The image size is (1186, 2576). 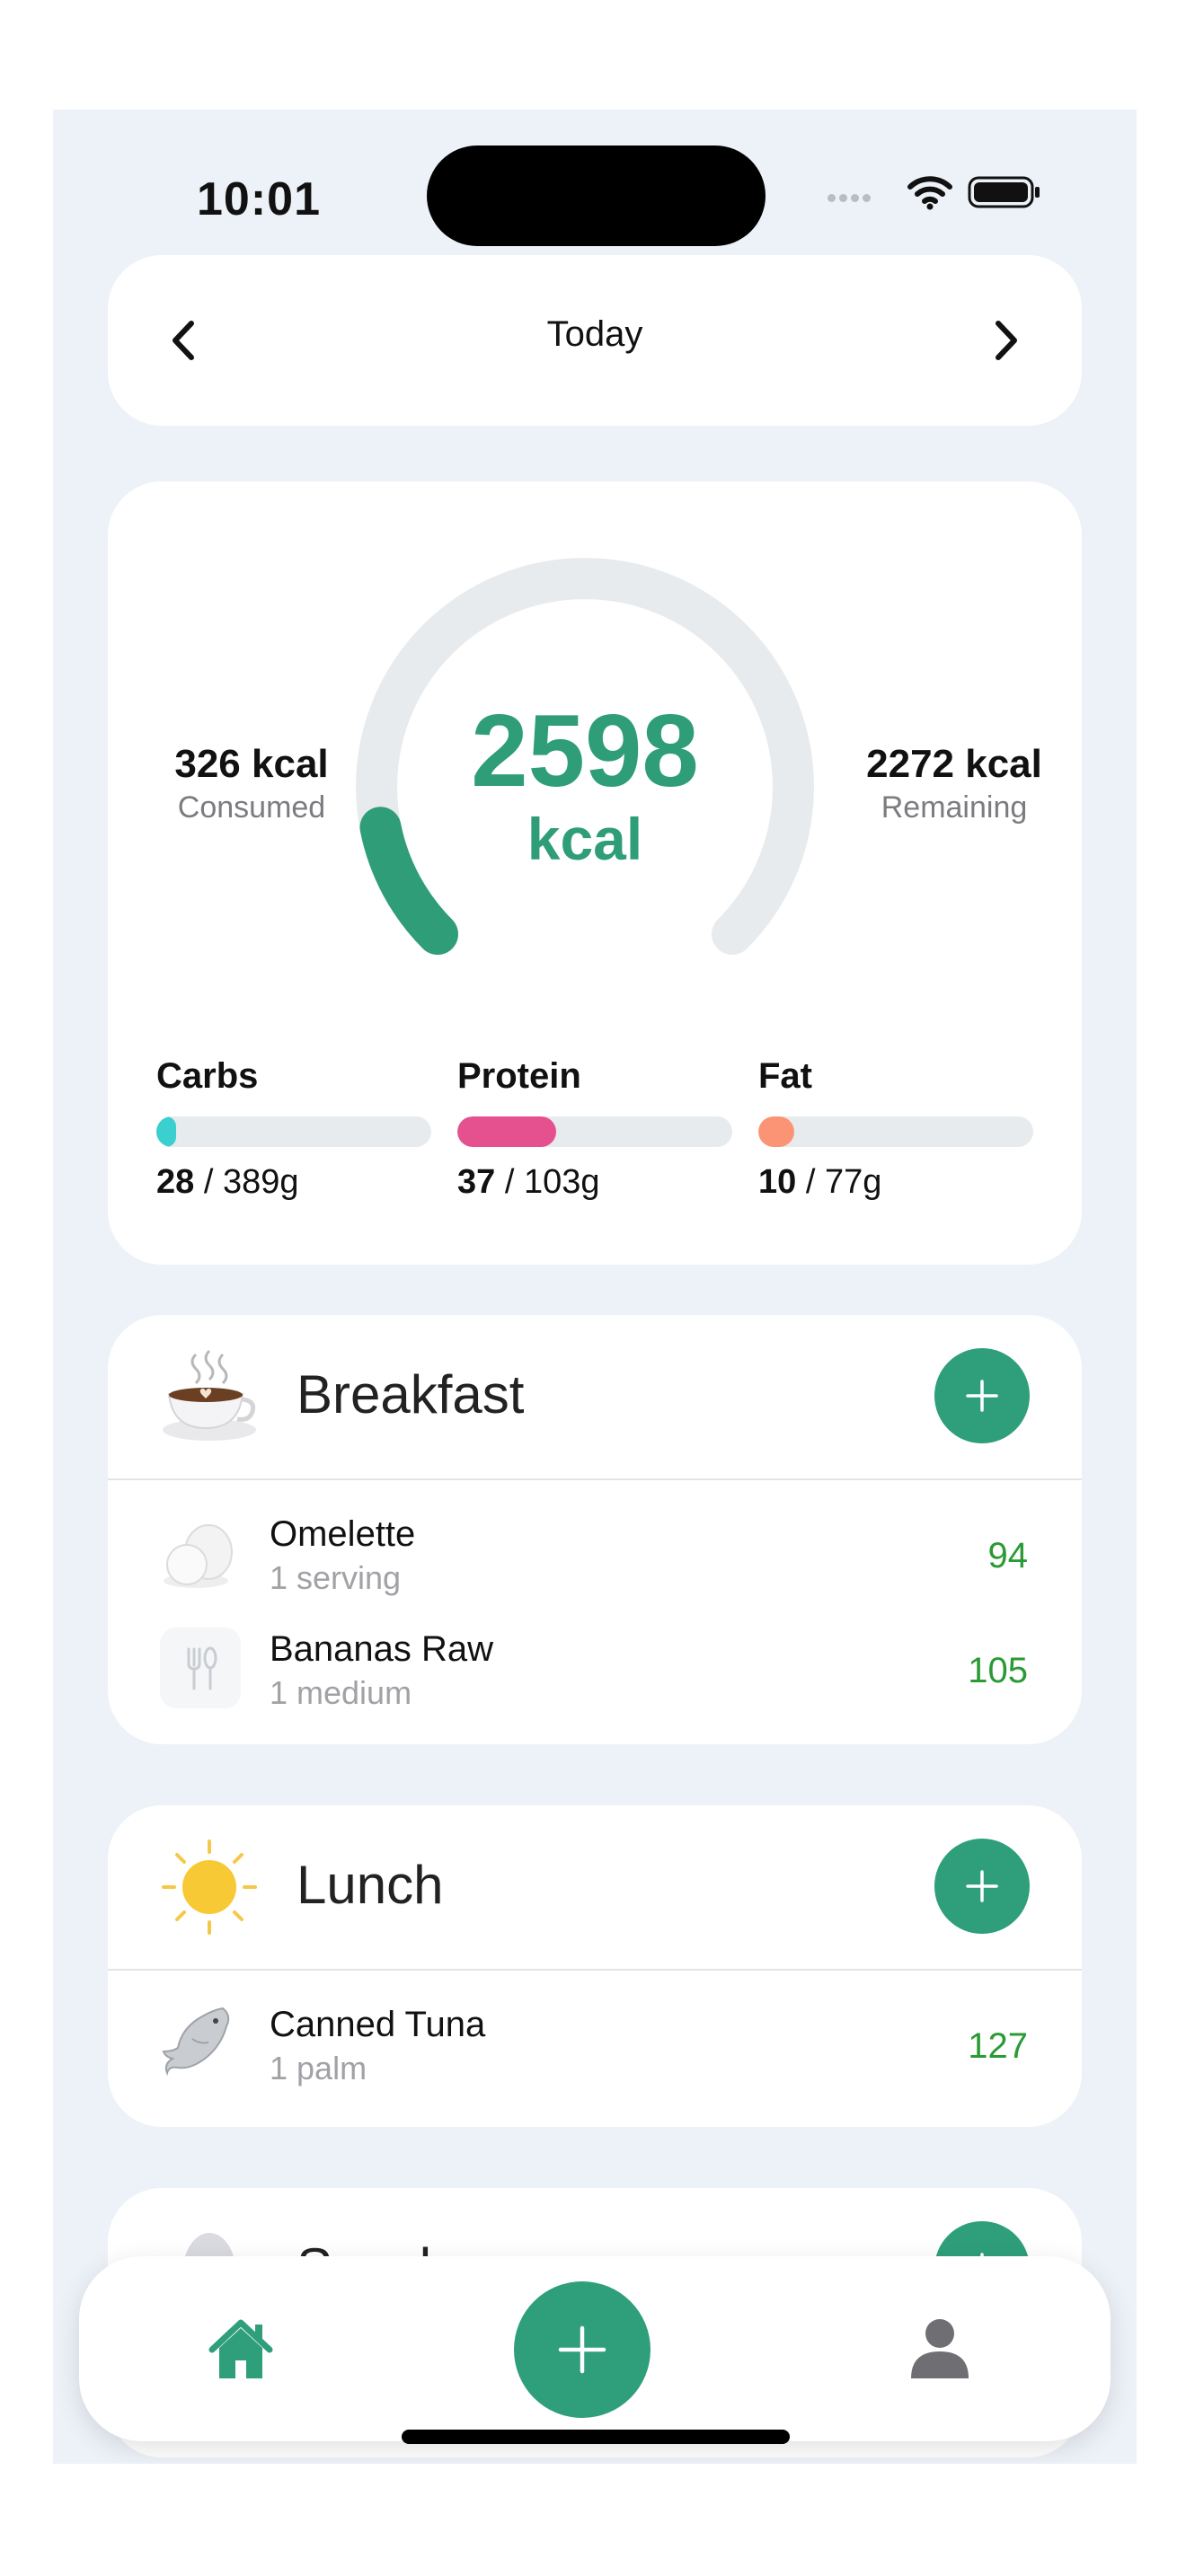 I want to click on remaining-label: Remaining, so click(x=954, y=807).